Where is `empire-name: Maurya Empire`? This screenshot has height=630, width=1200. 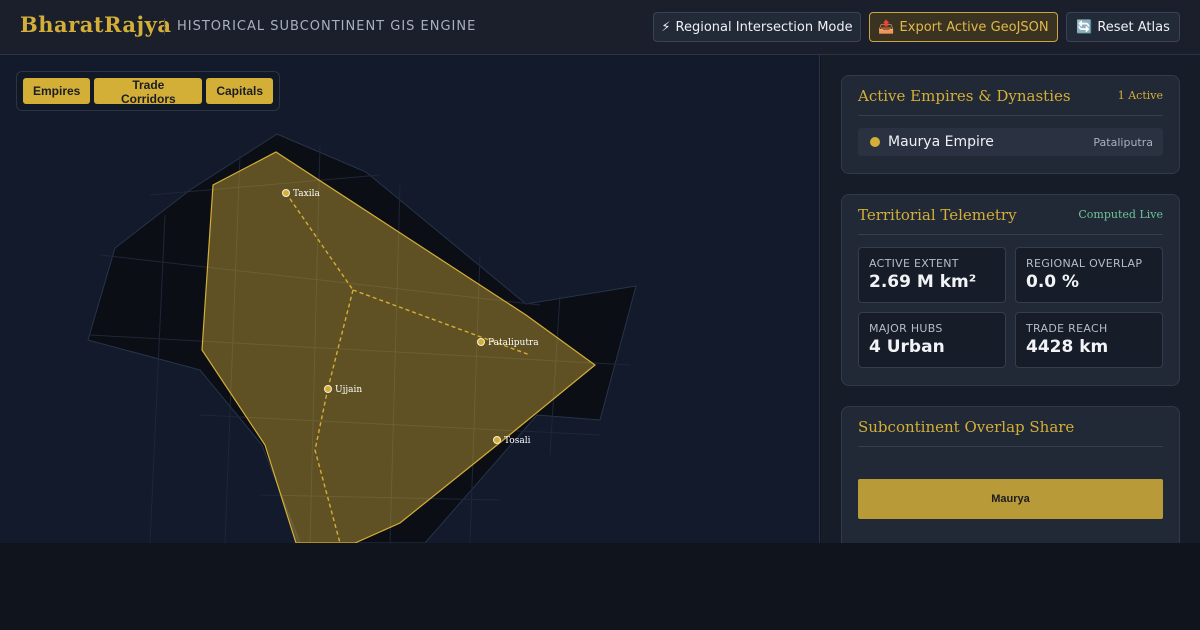 empire-name: Maurya Empire is located at coordinates (941, 142).